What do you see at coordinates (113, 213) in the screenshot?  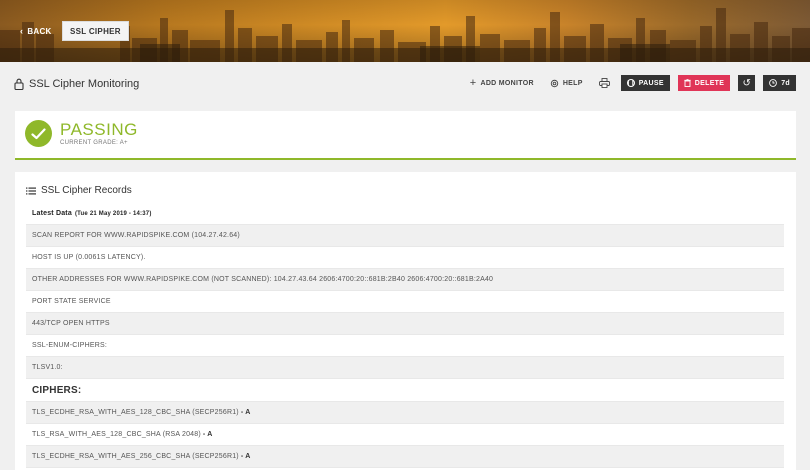 I see `latest-data-timestamp: (Tue 21 May 2019 - 14:37)` at bounding box center [113, 213].